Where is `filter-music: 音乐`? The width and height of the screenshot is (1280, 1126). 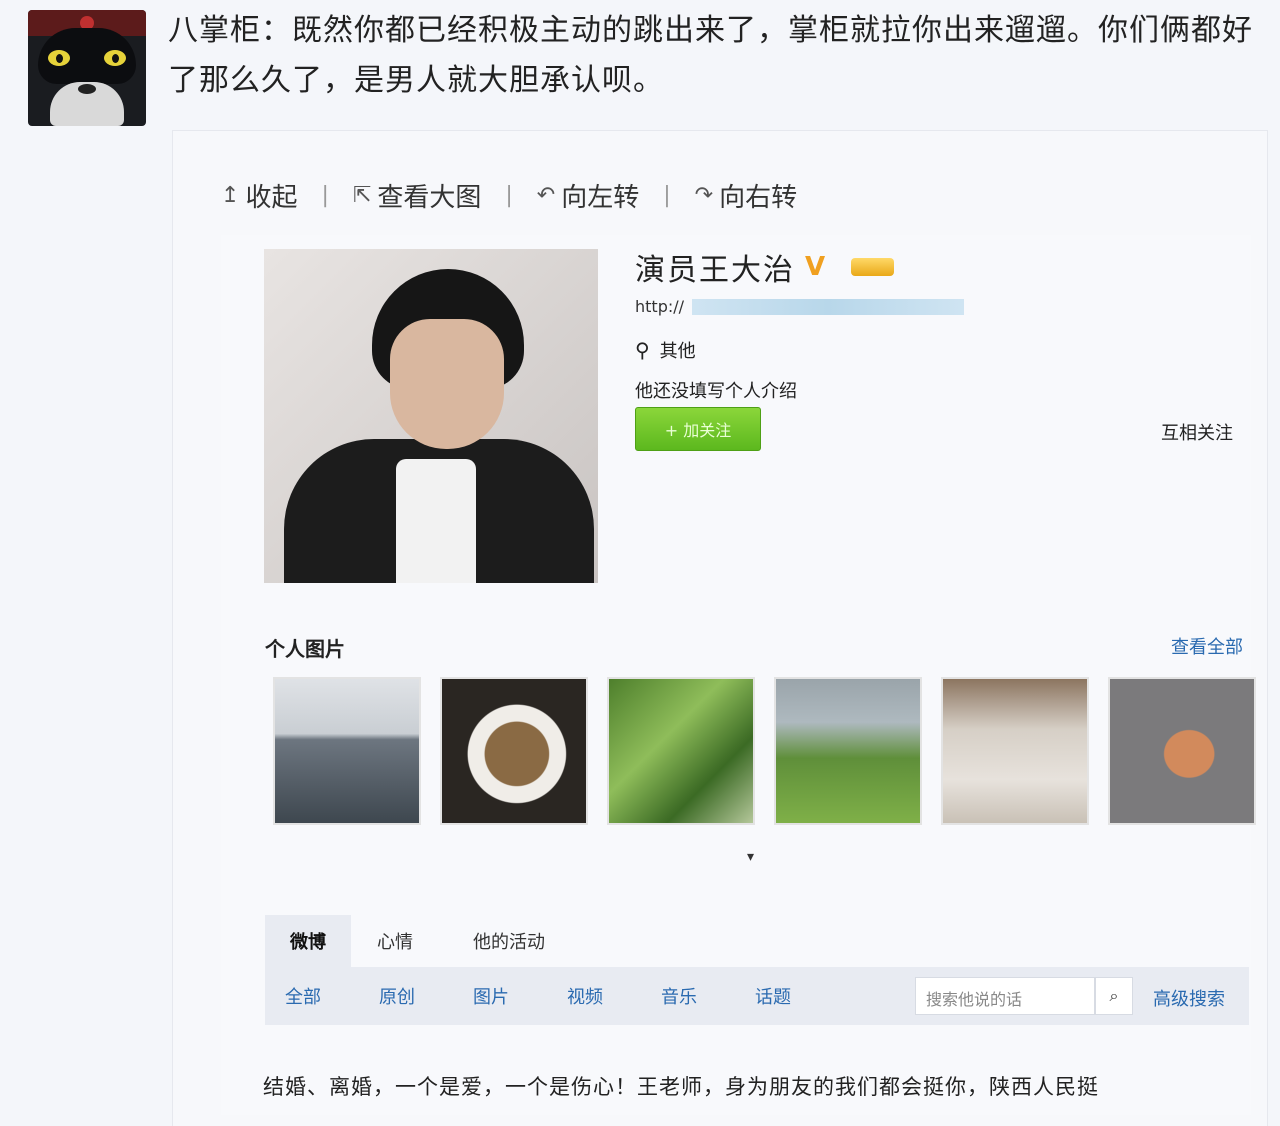 filter-music: 音乐 is located at coordinates (679, 996).